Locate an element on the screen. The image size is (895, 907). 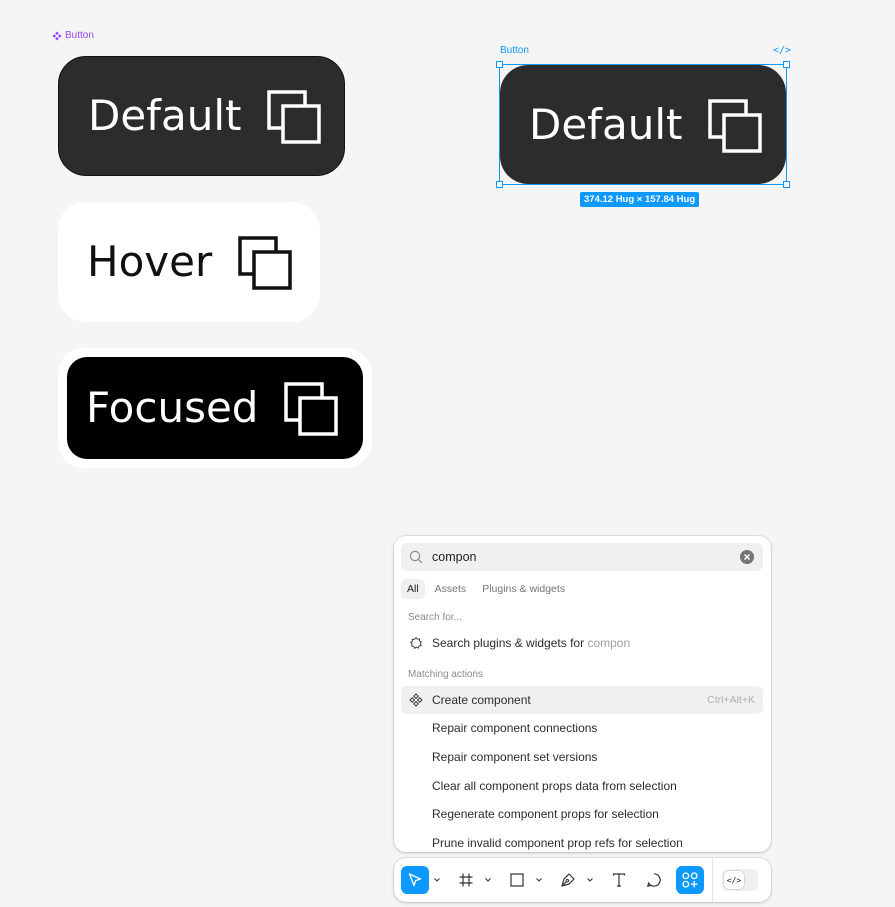
action-label: Regenerate component props for selection is located at coordinates (545, 814).